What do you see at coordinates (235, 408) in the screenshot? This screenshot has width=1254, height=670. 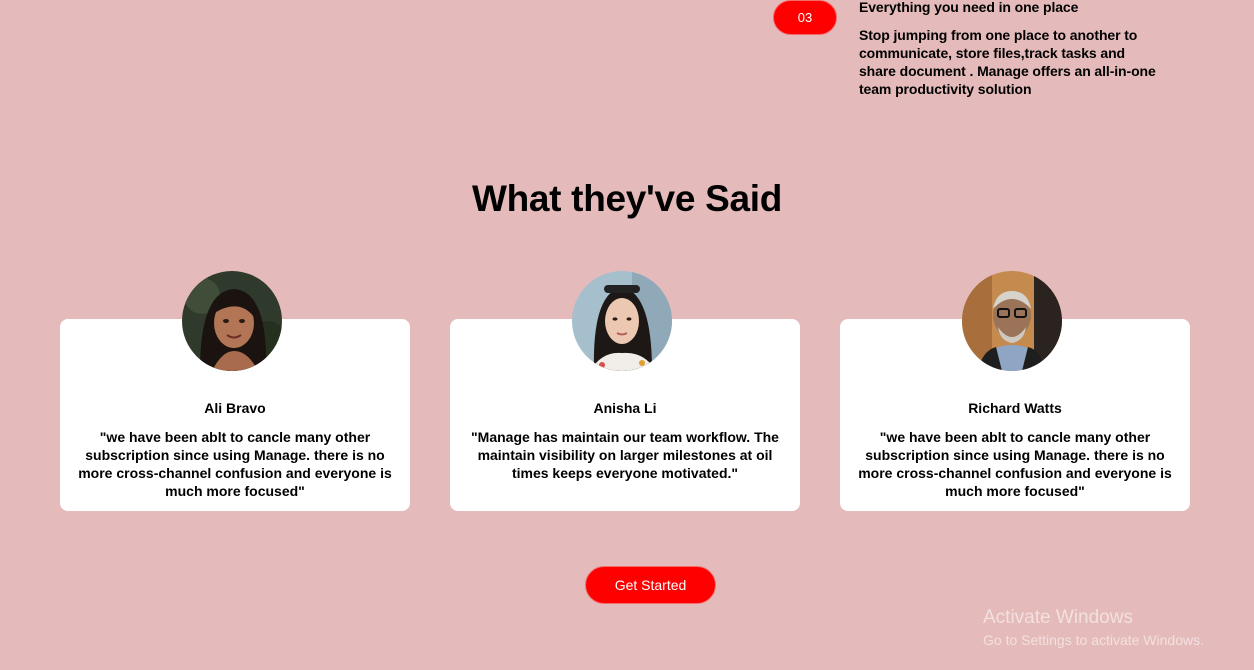 I see `testimonial-name: Ali Bravo` at bounding box center [235, 408].